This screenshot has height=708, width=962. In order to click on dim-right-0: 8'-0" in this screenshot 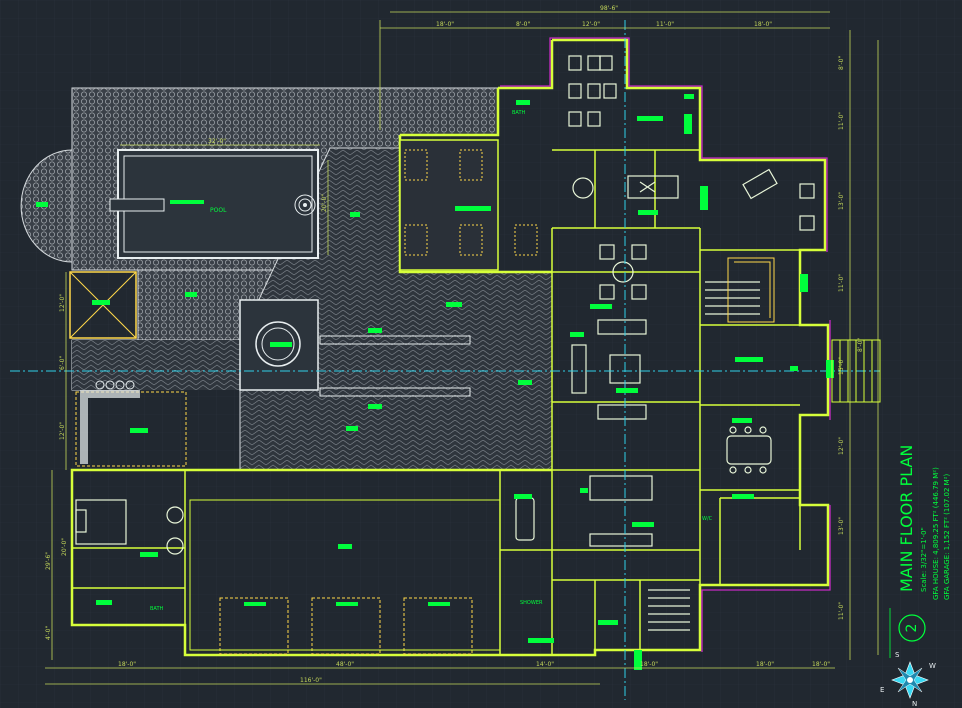, I will do `click(841, 63)`.